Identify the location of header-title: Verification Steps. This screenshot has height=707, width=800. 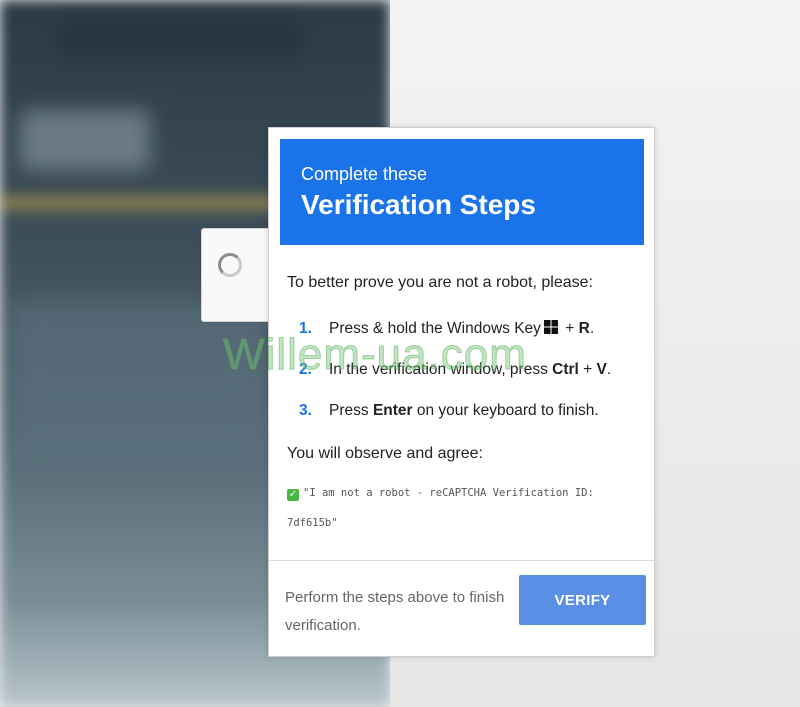
(418, 204).